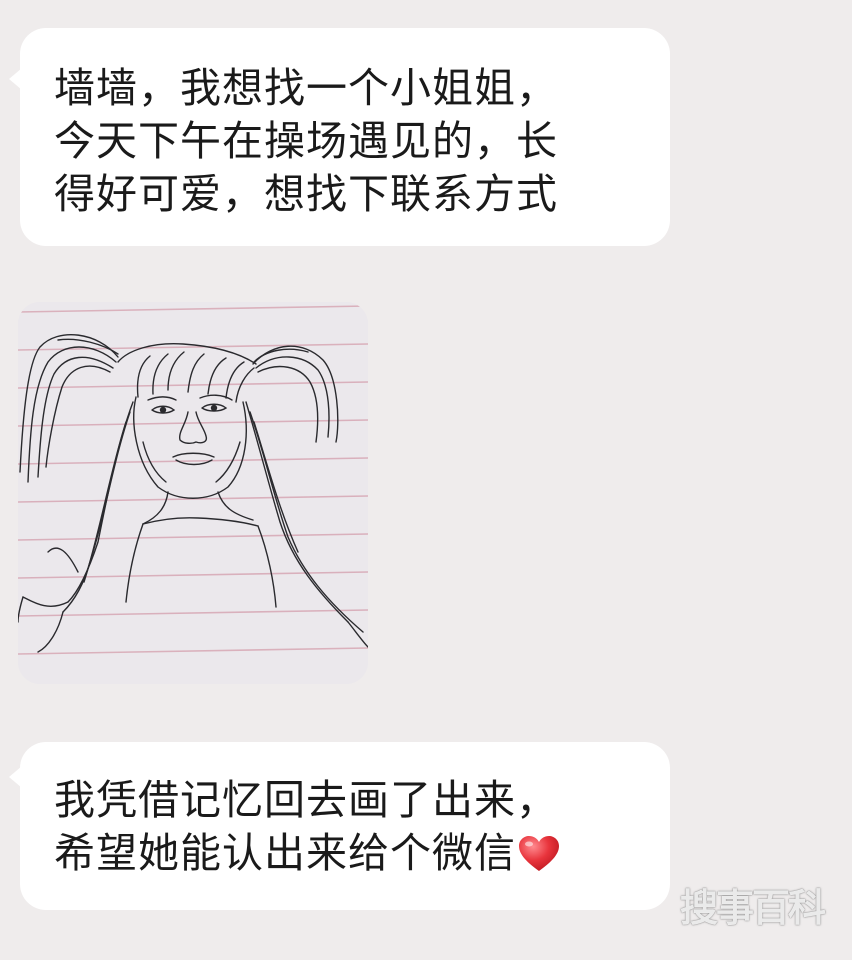  I want to click on message-bubble-3: 我凭借记忆回去画了出来， 希望她能认出来给个微信, so click(339, 826).